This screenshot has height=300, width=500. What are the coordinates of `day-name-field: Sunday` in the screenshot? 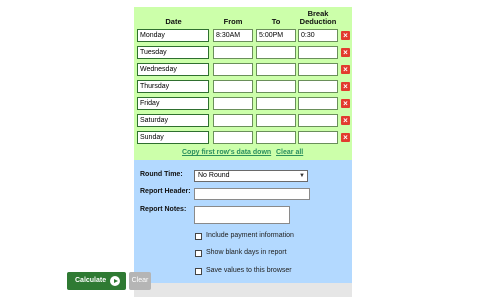 It's located at (173, 137).